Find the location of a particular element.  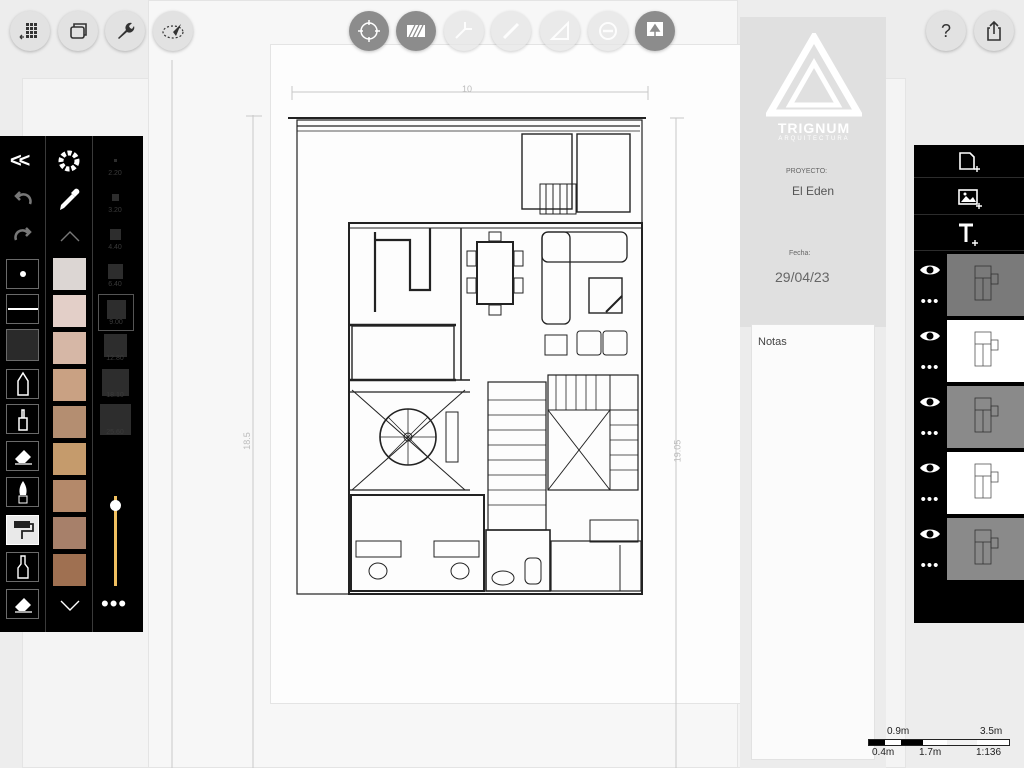

select-transform-button is located at coordinates (369, 31).